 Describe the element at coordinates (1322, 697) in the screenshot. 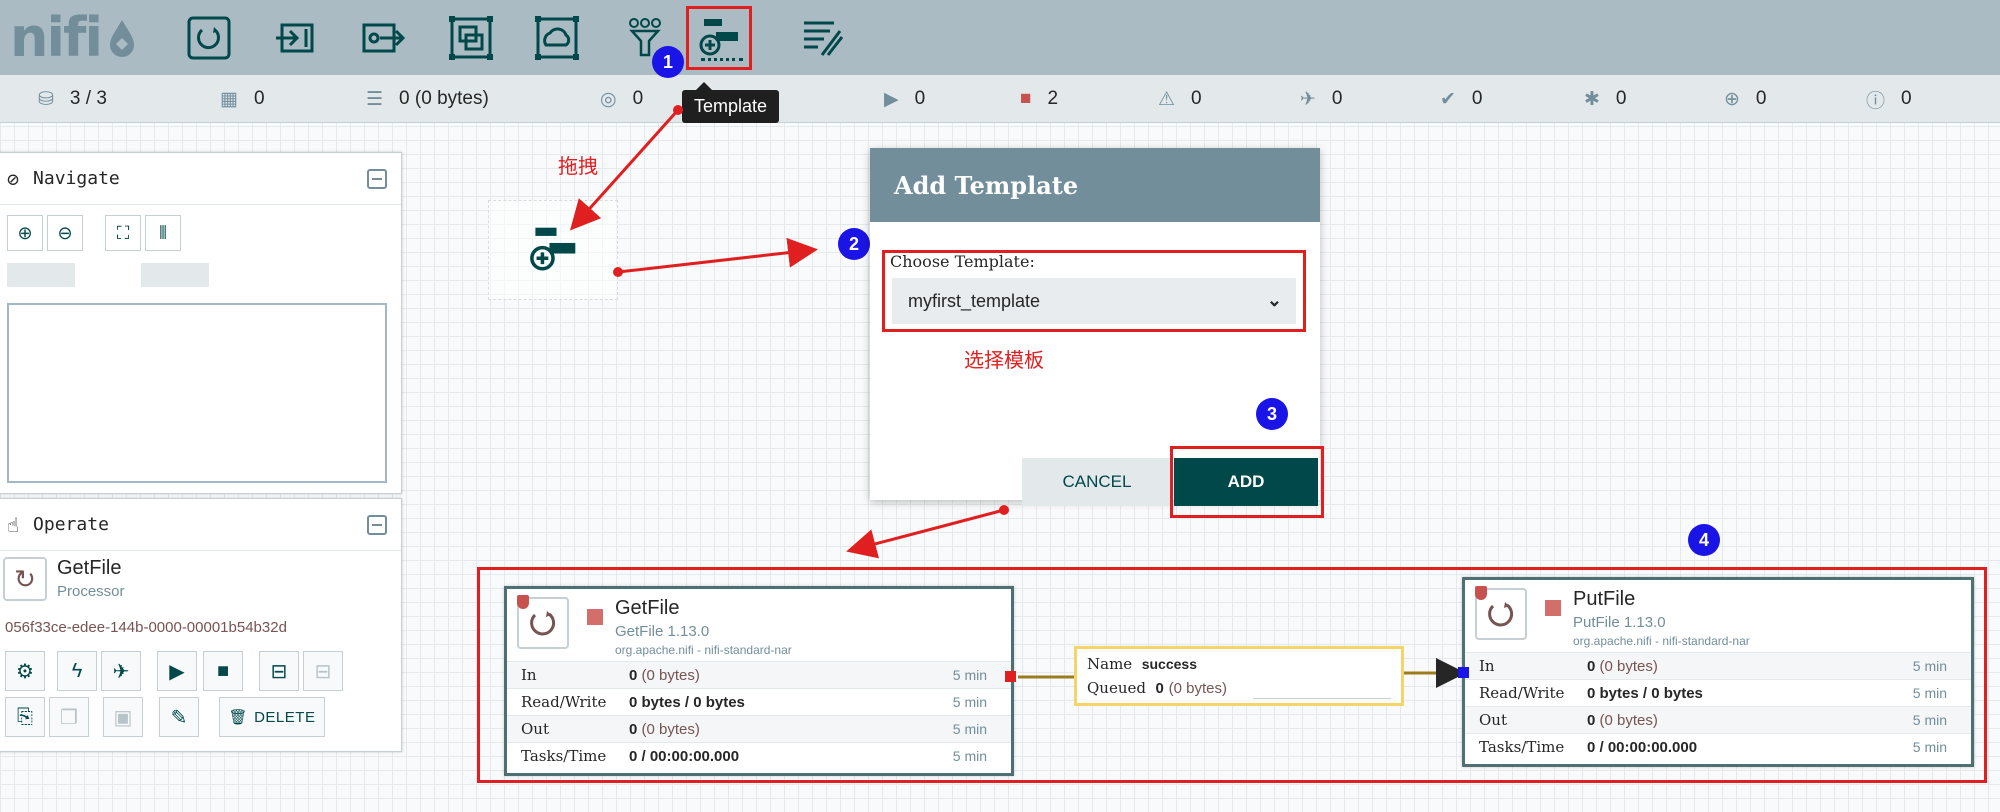

I see `queue-progress-track` at that location.